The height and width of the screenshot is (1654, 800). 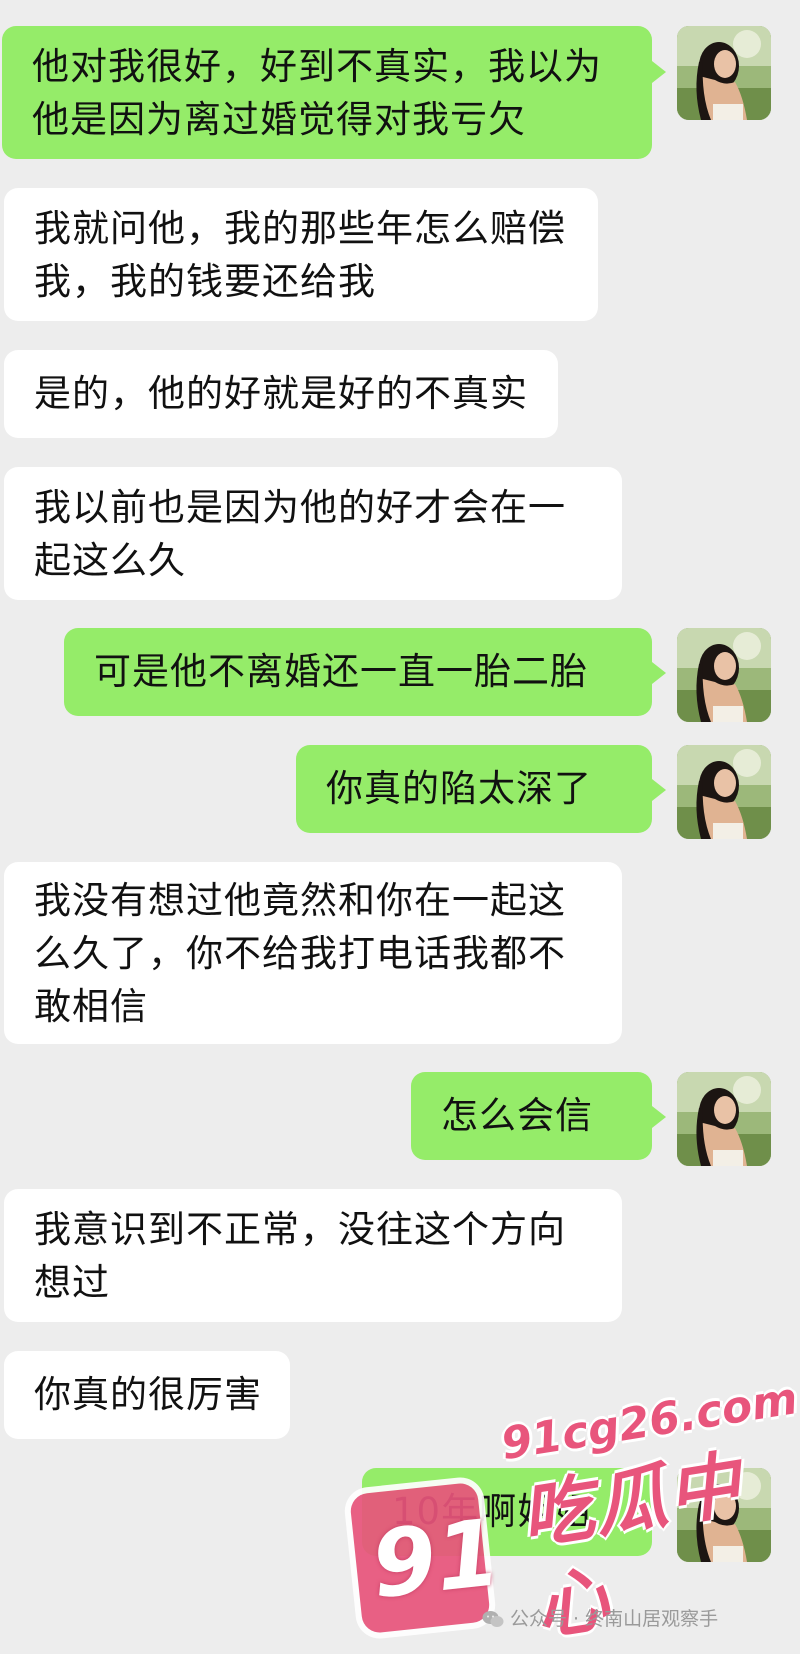 I want to click on message-bubble-outgoing: 他对我很好，好到不真实，我以为他是因为离过婚觉得对我亏欠, so click(x=327, y=92).